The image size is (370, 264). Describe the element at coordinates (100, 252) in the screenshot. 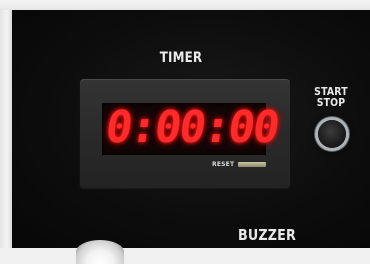

I see `buzzer-knob-icon` at that location.